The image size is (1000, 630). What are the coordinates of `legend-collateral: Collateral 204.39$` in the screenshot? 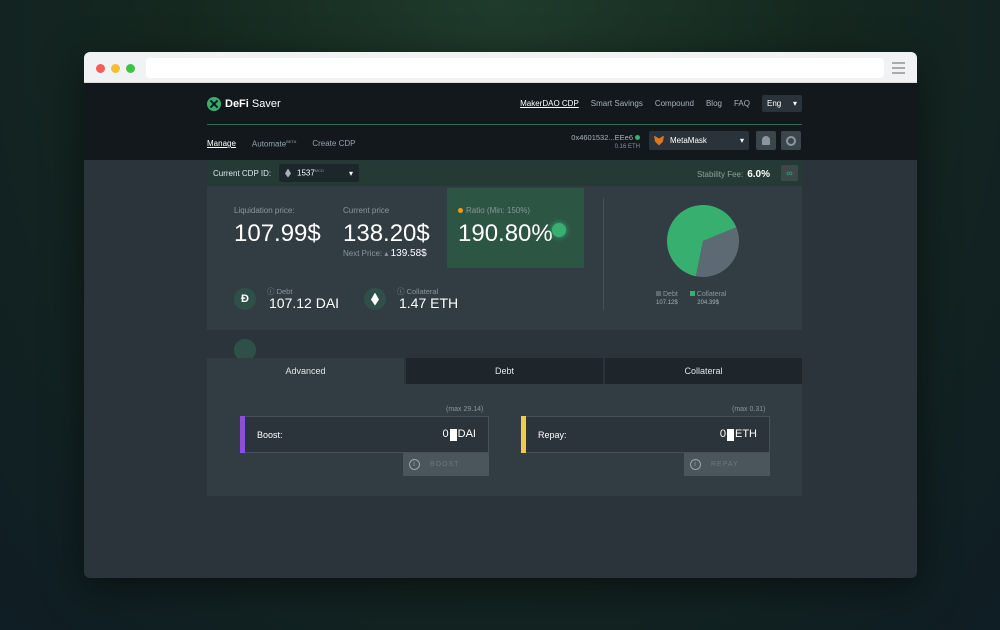 It's located at (707, 298).